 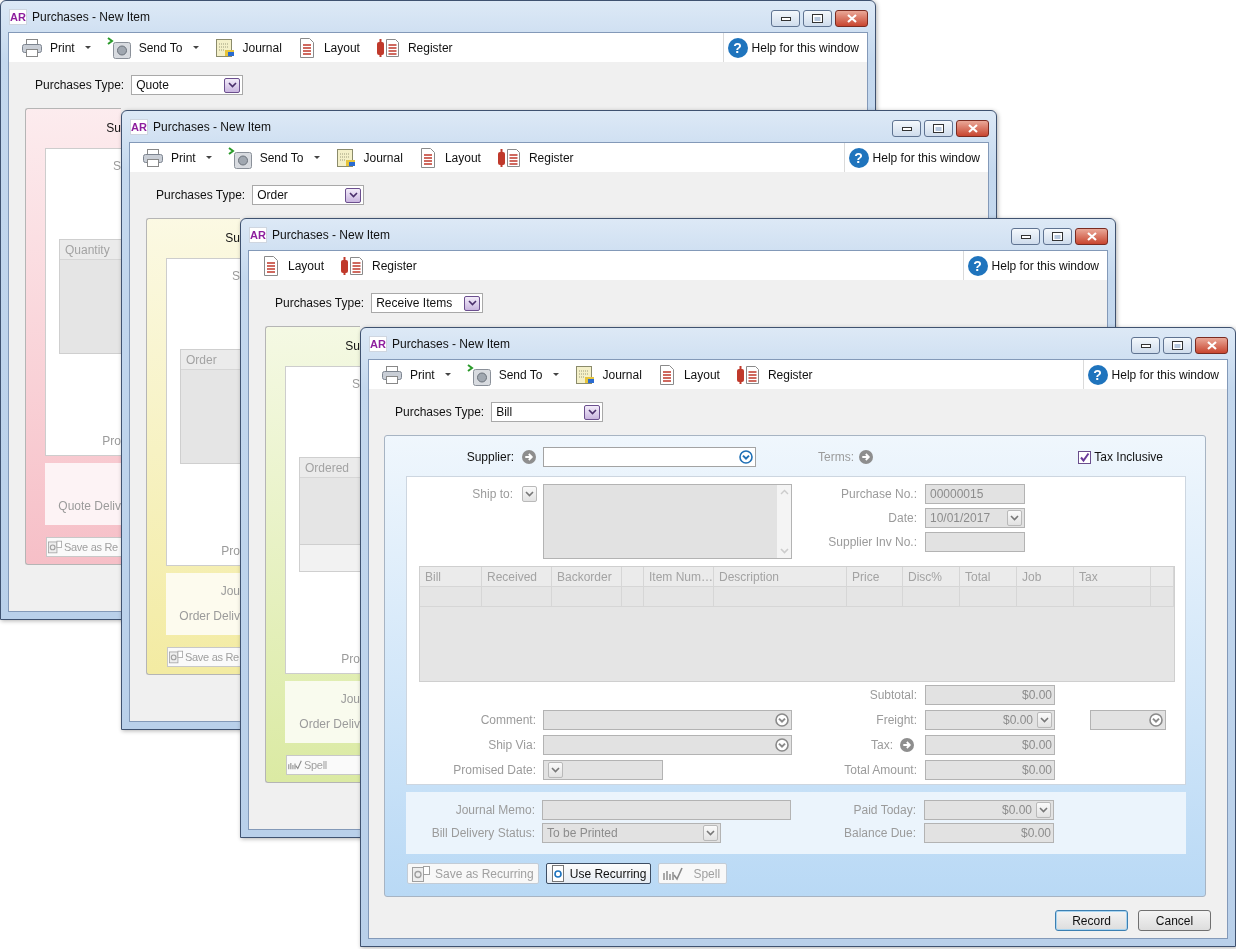 I want to click on field-label: Terms:, so click(x=835, y=457).